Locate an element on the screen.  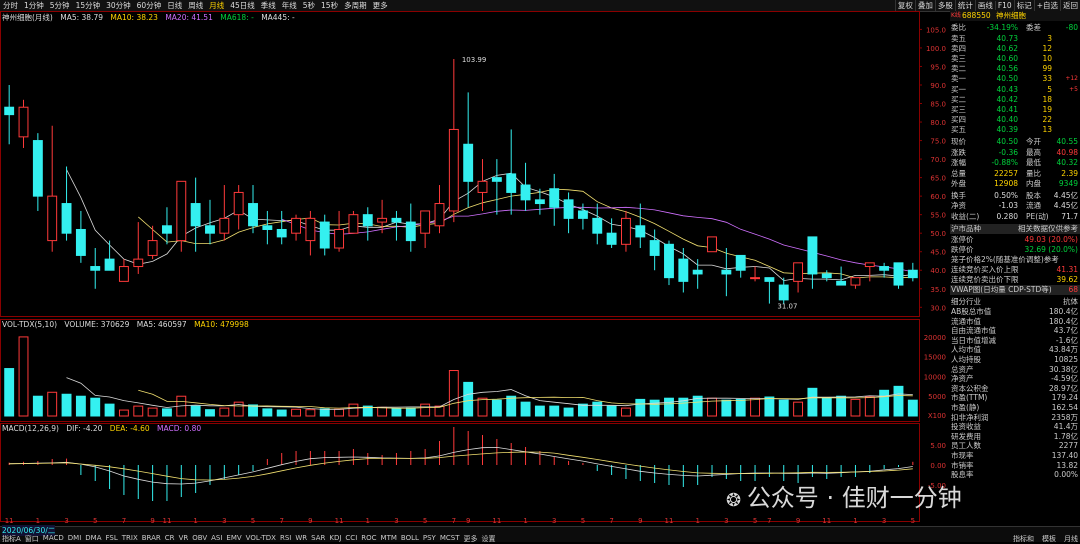
bottom-right-tab-2: 月线 is located at coordinates (1071, 539).